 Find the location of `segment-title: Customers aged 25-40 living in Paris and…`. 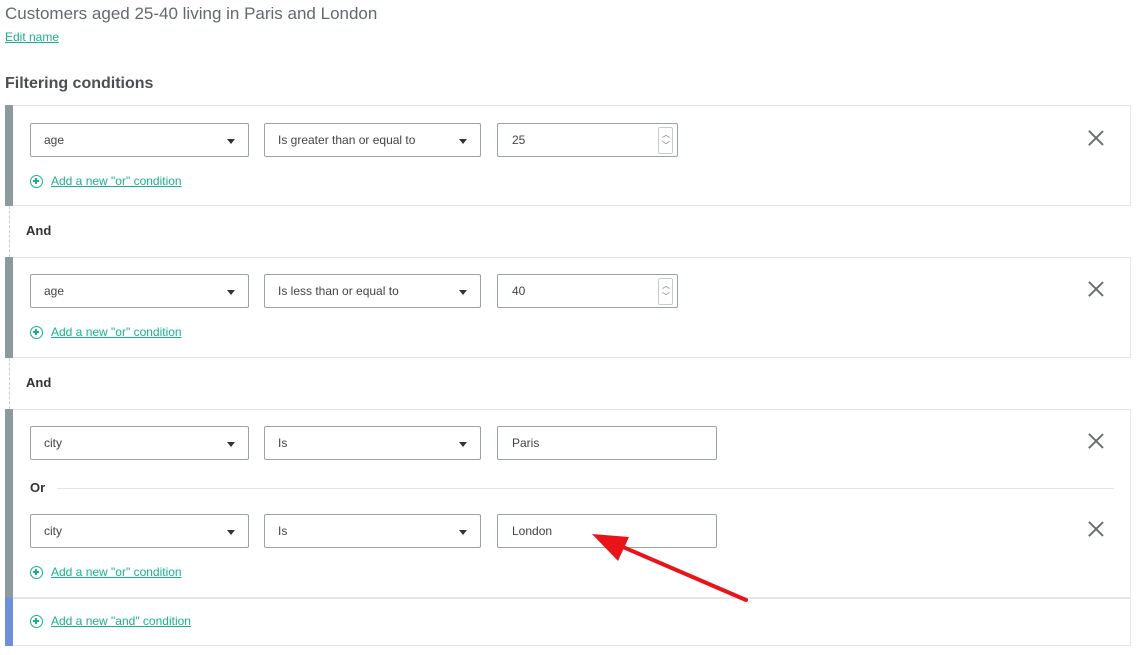

segment-title: Customers aged 25-40 living in Paris and… is located at coordinates (191, 13).